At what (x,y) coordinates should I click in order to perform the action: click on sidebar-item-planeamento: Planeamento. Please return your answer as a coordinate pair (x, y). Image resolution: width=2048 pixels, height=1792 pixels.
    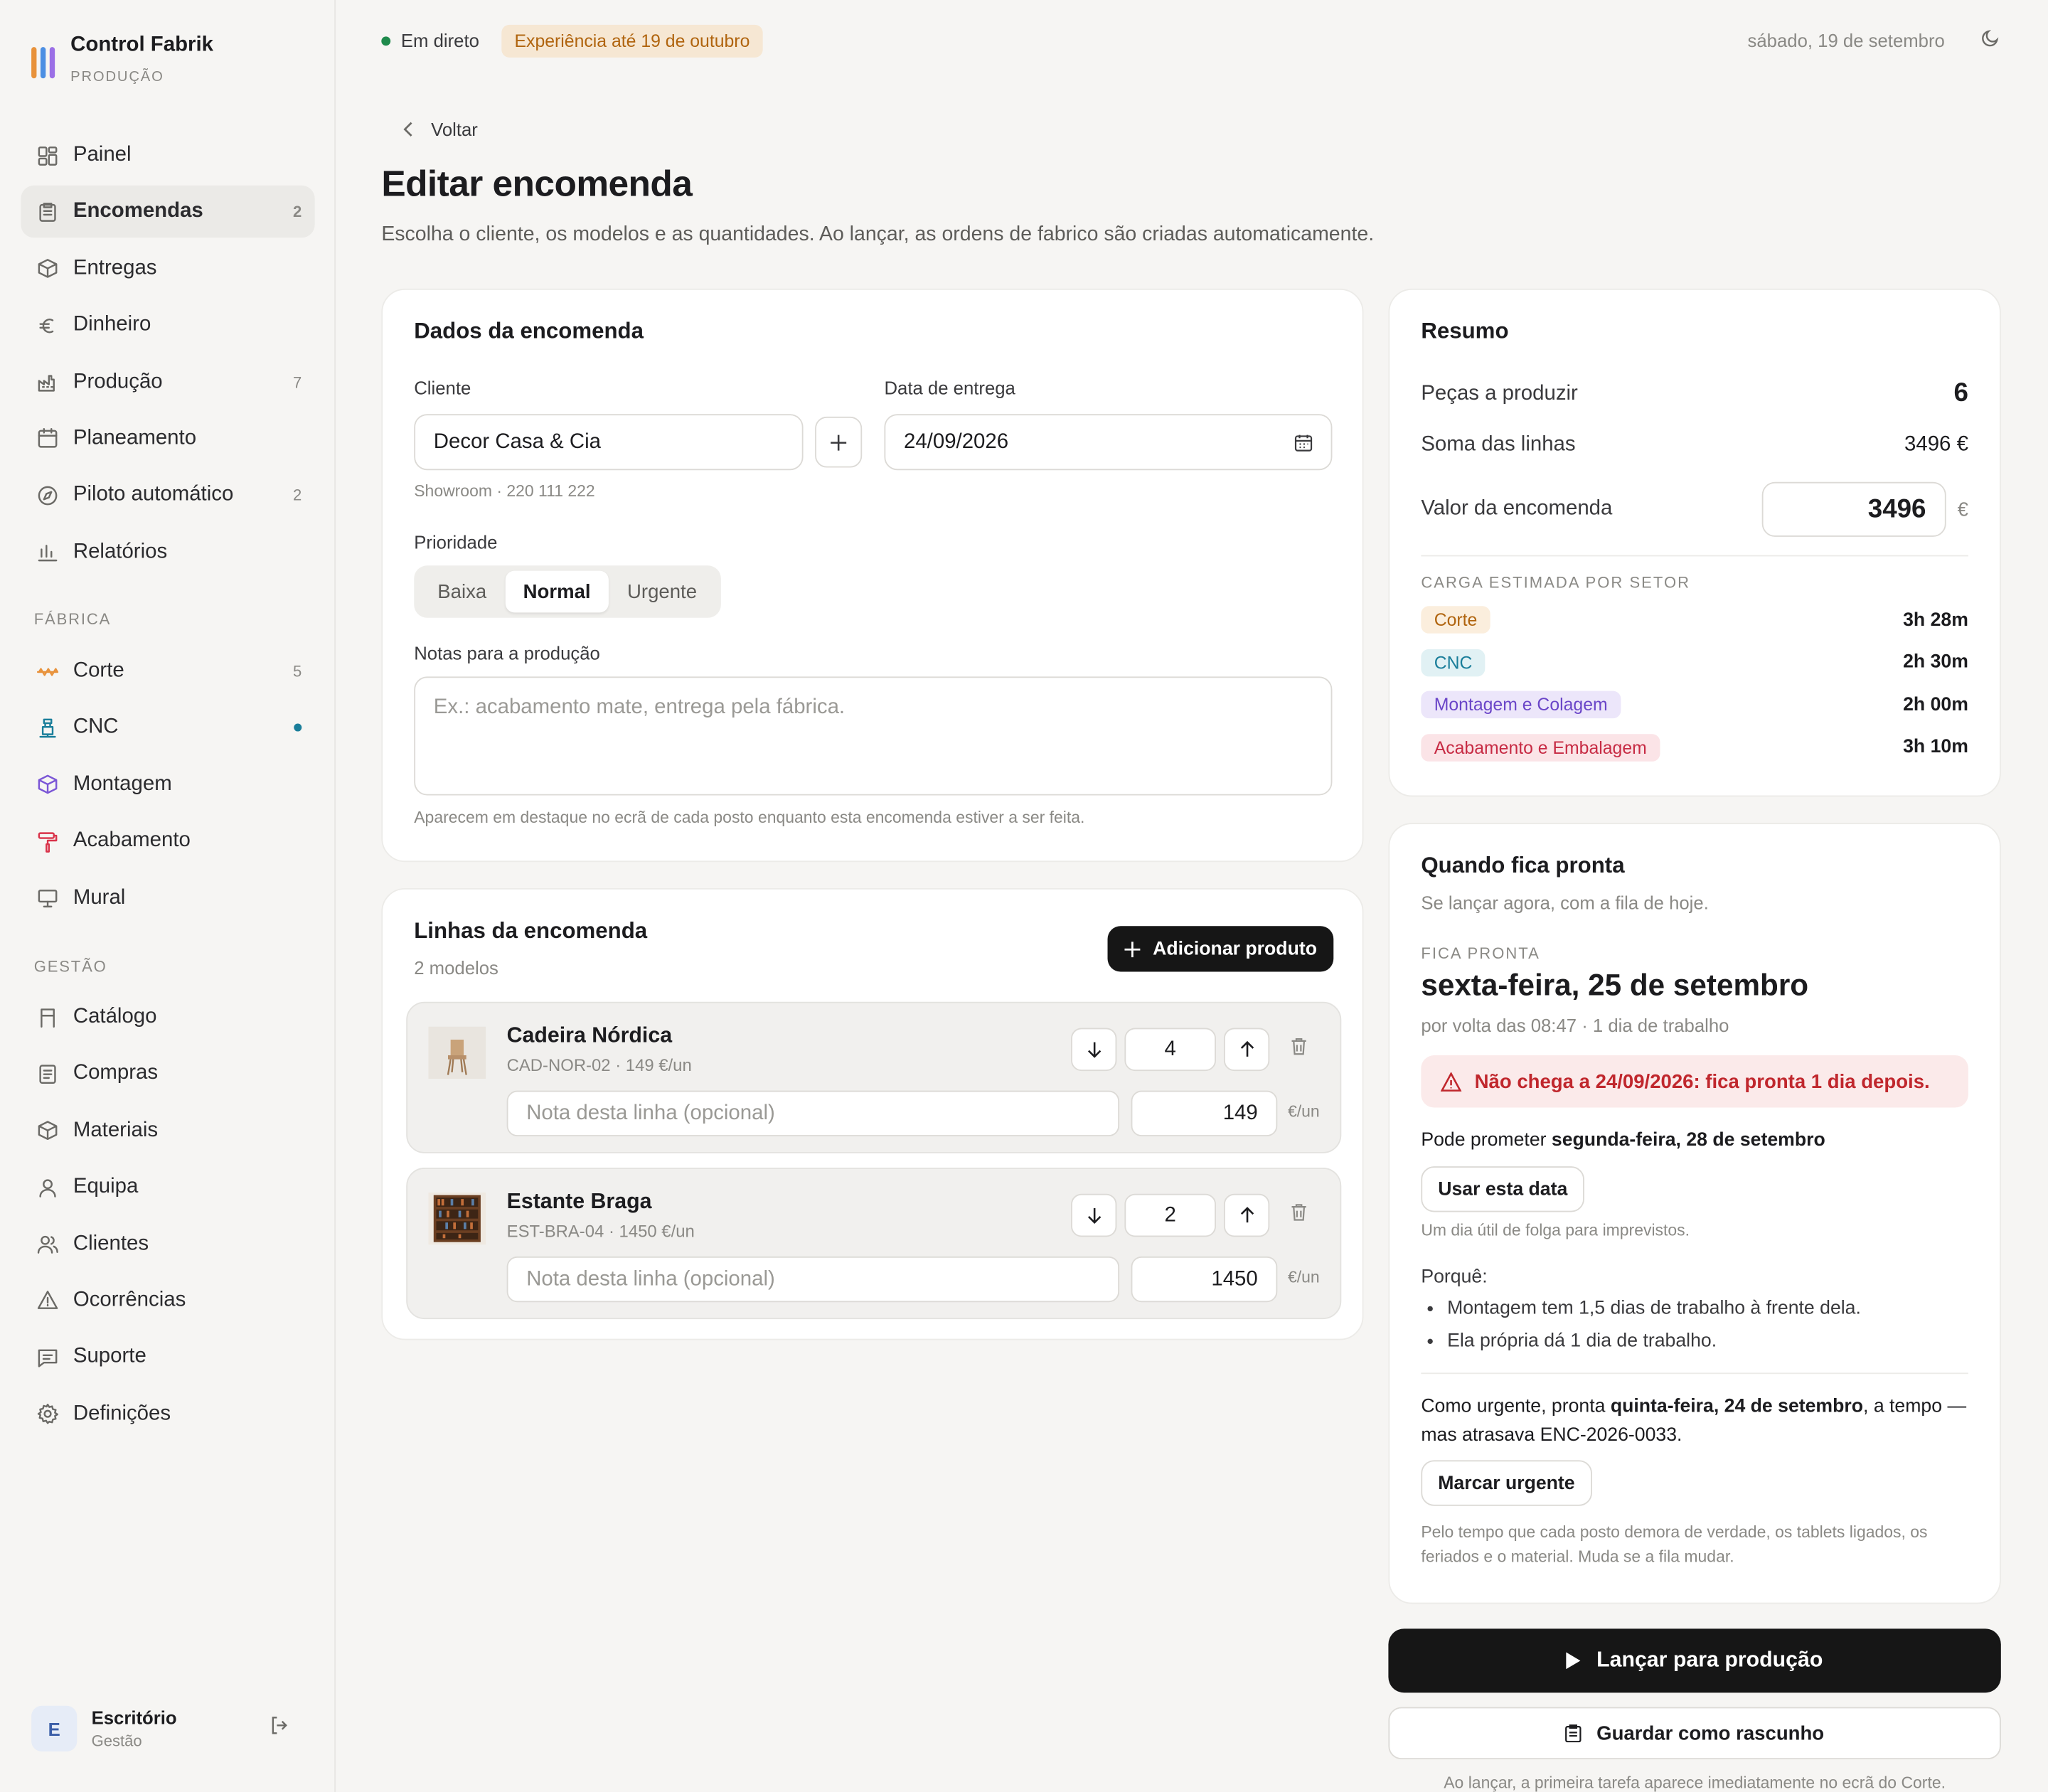
    Looking at the image, I should click on (167, 438).